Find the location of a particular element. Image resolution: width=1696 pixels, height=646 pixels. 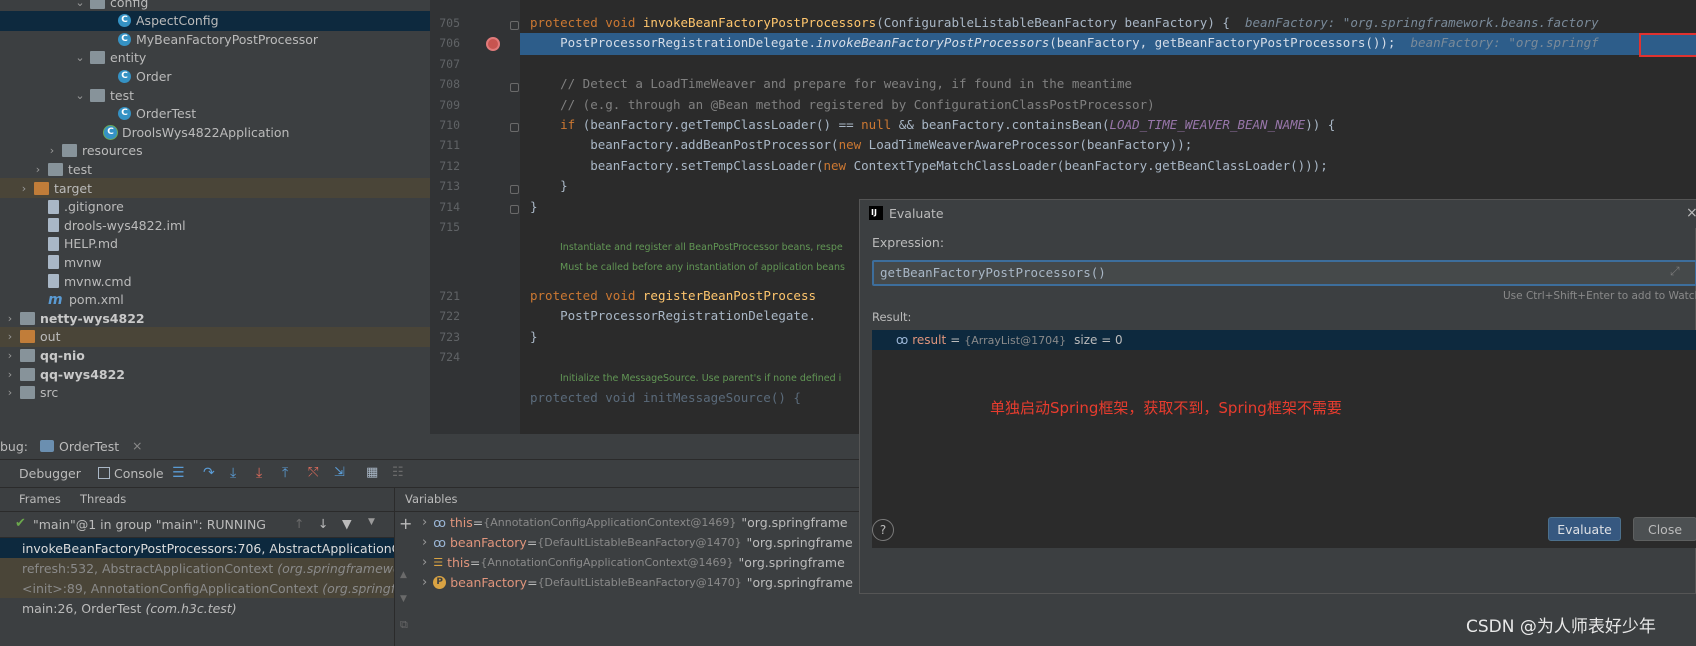

debugger-toolbar: Debugger Console ☰ ↷ ⤓ ⤓ ⤒ ⤲ ⇲ ▦ ☷ is located at coordinates (430, 474).